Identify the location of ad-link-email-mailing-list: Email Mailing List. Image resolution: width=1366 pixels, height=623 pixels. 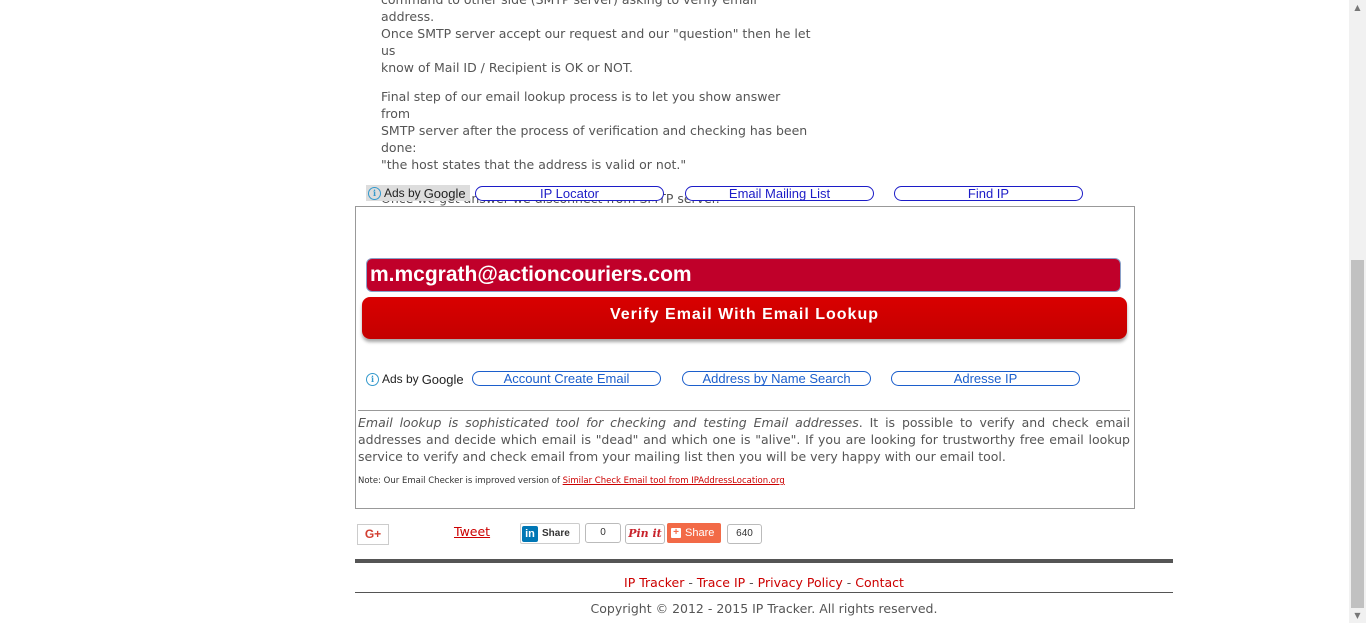
(779, 193).